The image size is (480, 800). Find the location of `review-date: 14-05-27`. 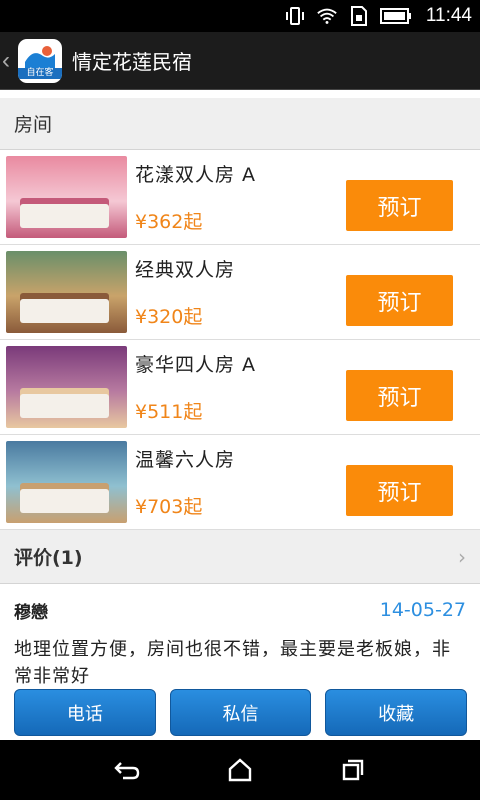

review-date: 14-05-27 is located at coordinates (422, 610).